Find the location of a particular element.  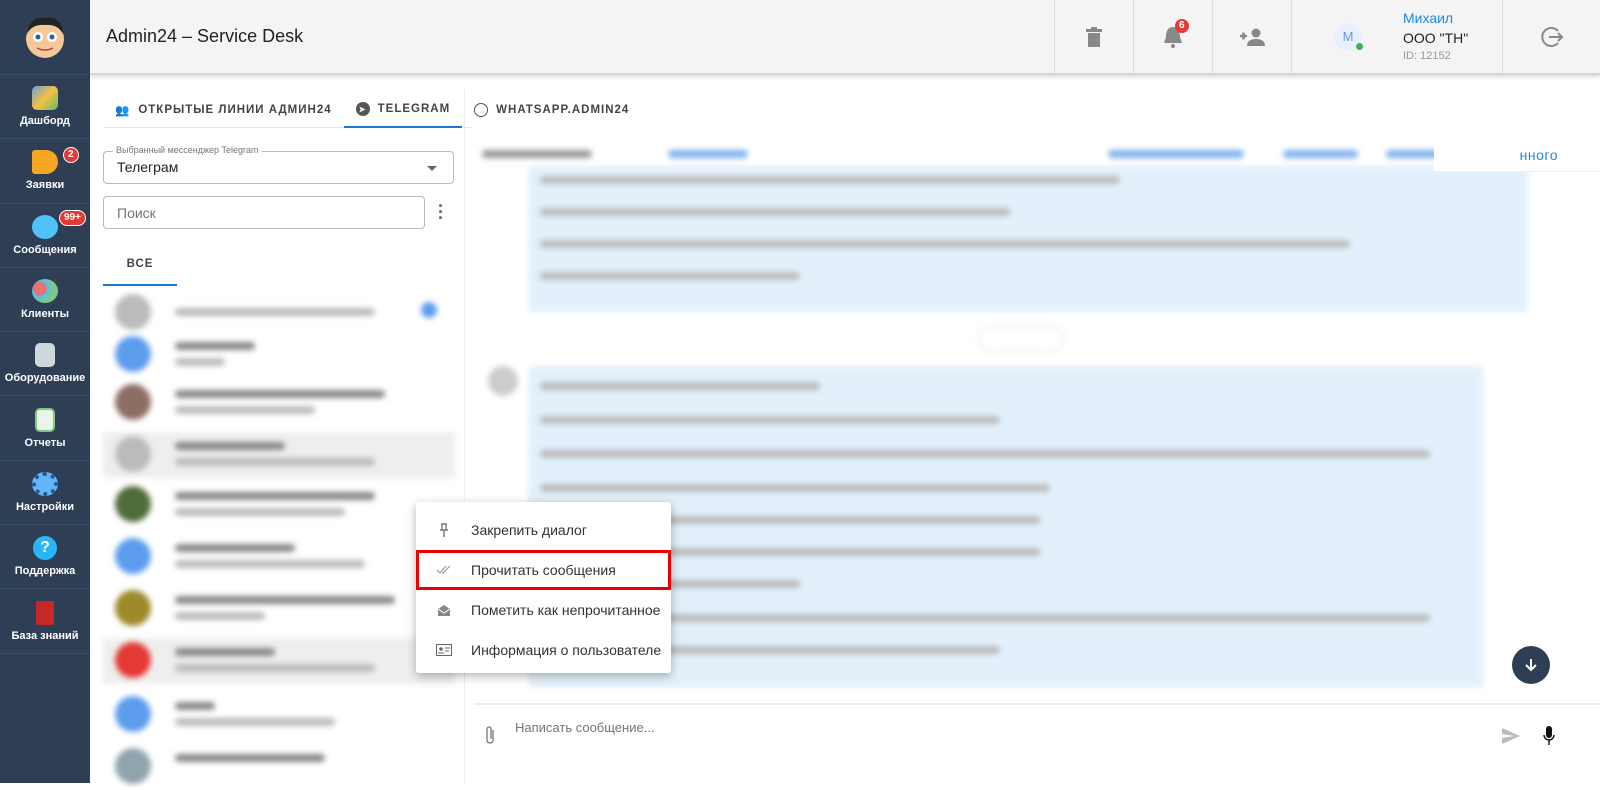

sidebar-item-reports: Отчеты is located at coordinates (45, 428).